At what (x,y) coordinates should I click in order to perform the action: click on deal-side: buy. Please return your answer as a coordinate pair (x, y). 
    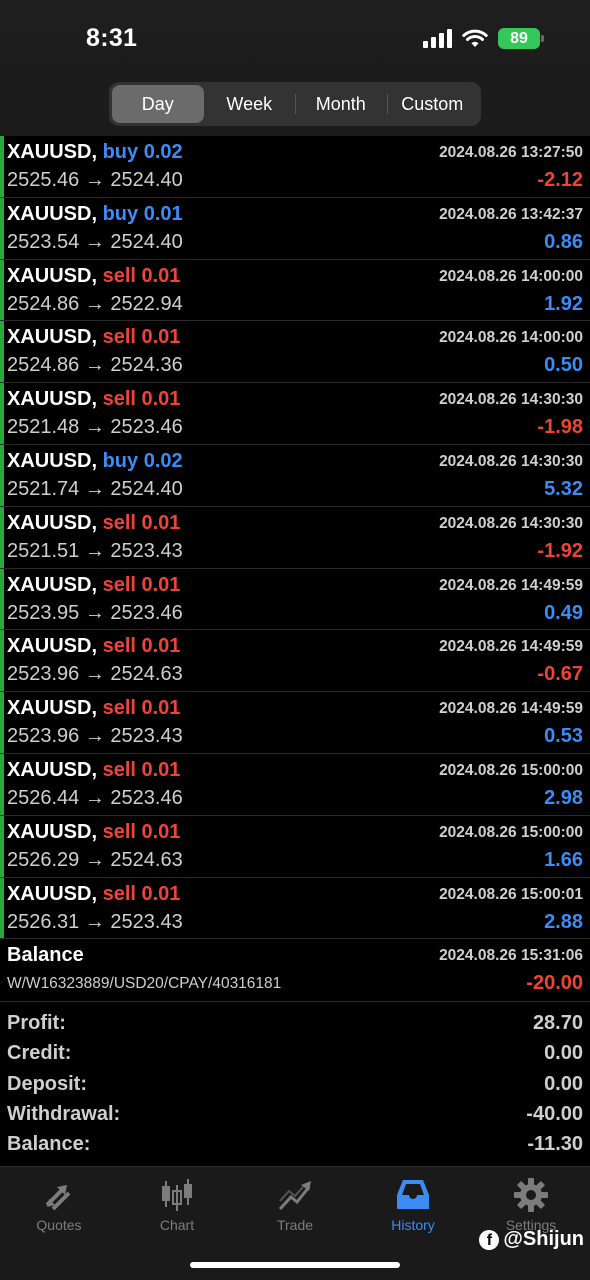
    Looking at the image, I should click on (120, 152).